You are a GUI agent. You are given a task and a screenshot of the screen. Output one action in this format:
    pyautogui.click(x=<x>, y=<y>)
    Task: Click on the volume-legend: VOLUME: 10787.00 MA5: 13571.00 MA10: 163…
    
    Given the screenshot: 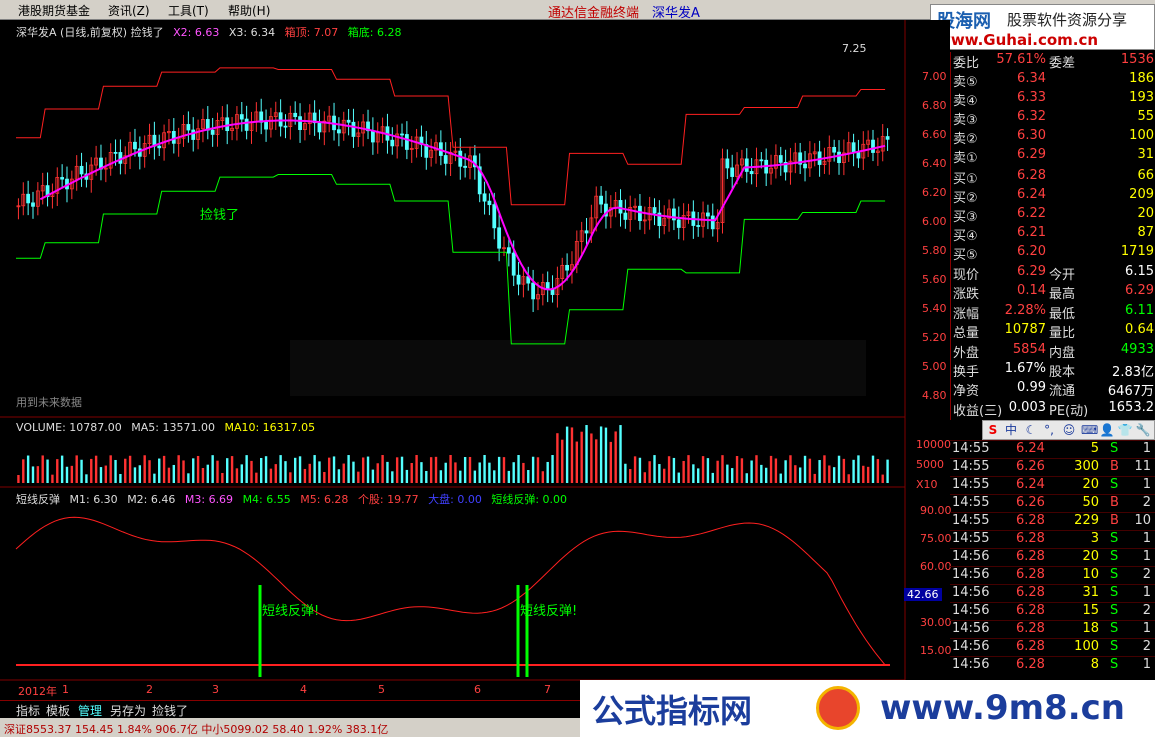 What is the action you would take?
    pyautogui.click(x=168, y=427)
    